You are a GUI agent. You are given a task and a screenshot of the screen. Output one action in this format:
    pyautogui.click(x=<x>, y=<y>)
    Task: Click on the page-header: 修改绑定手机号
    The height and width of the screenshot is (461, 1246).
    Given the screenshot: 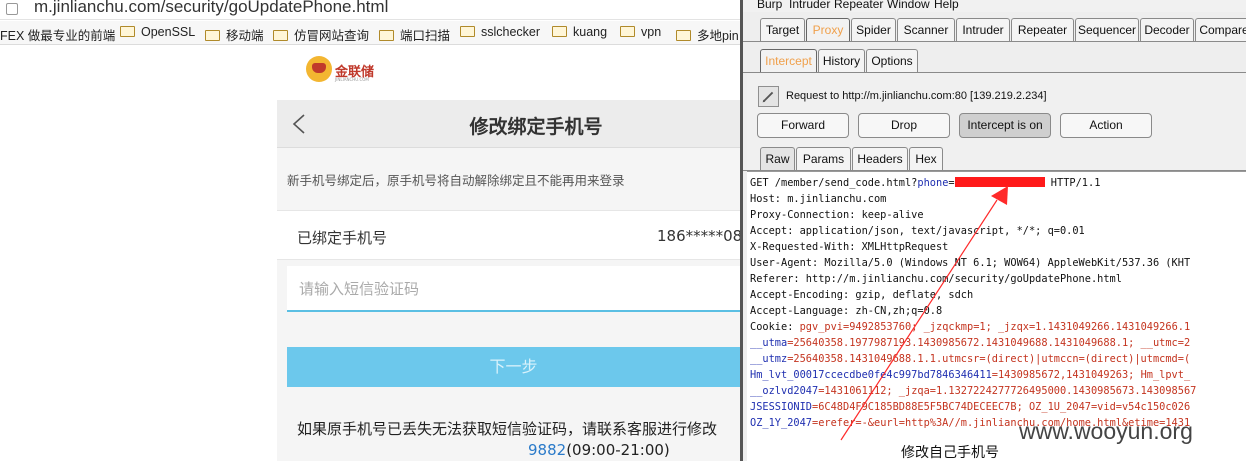 What is the action you would take?
    pyautogui.click(x=508, y=124)
    